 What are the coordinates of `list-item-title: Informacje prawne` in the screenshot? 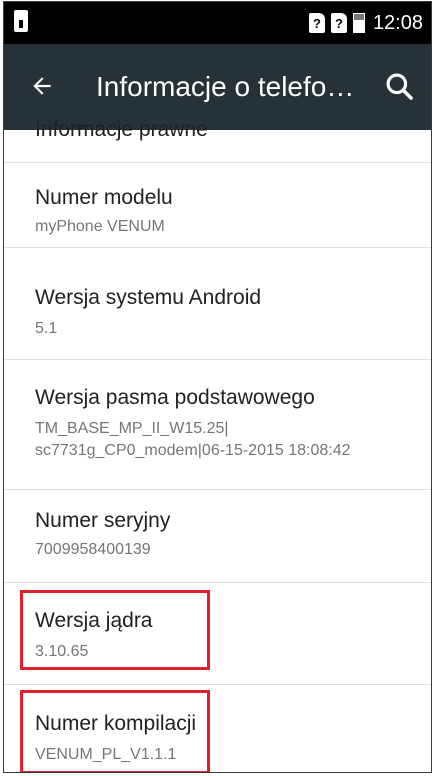 It's located at (121, 129).